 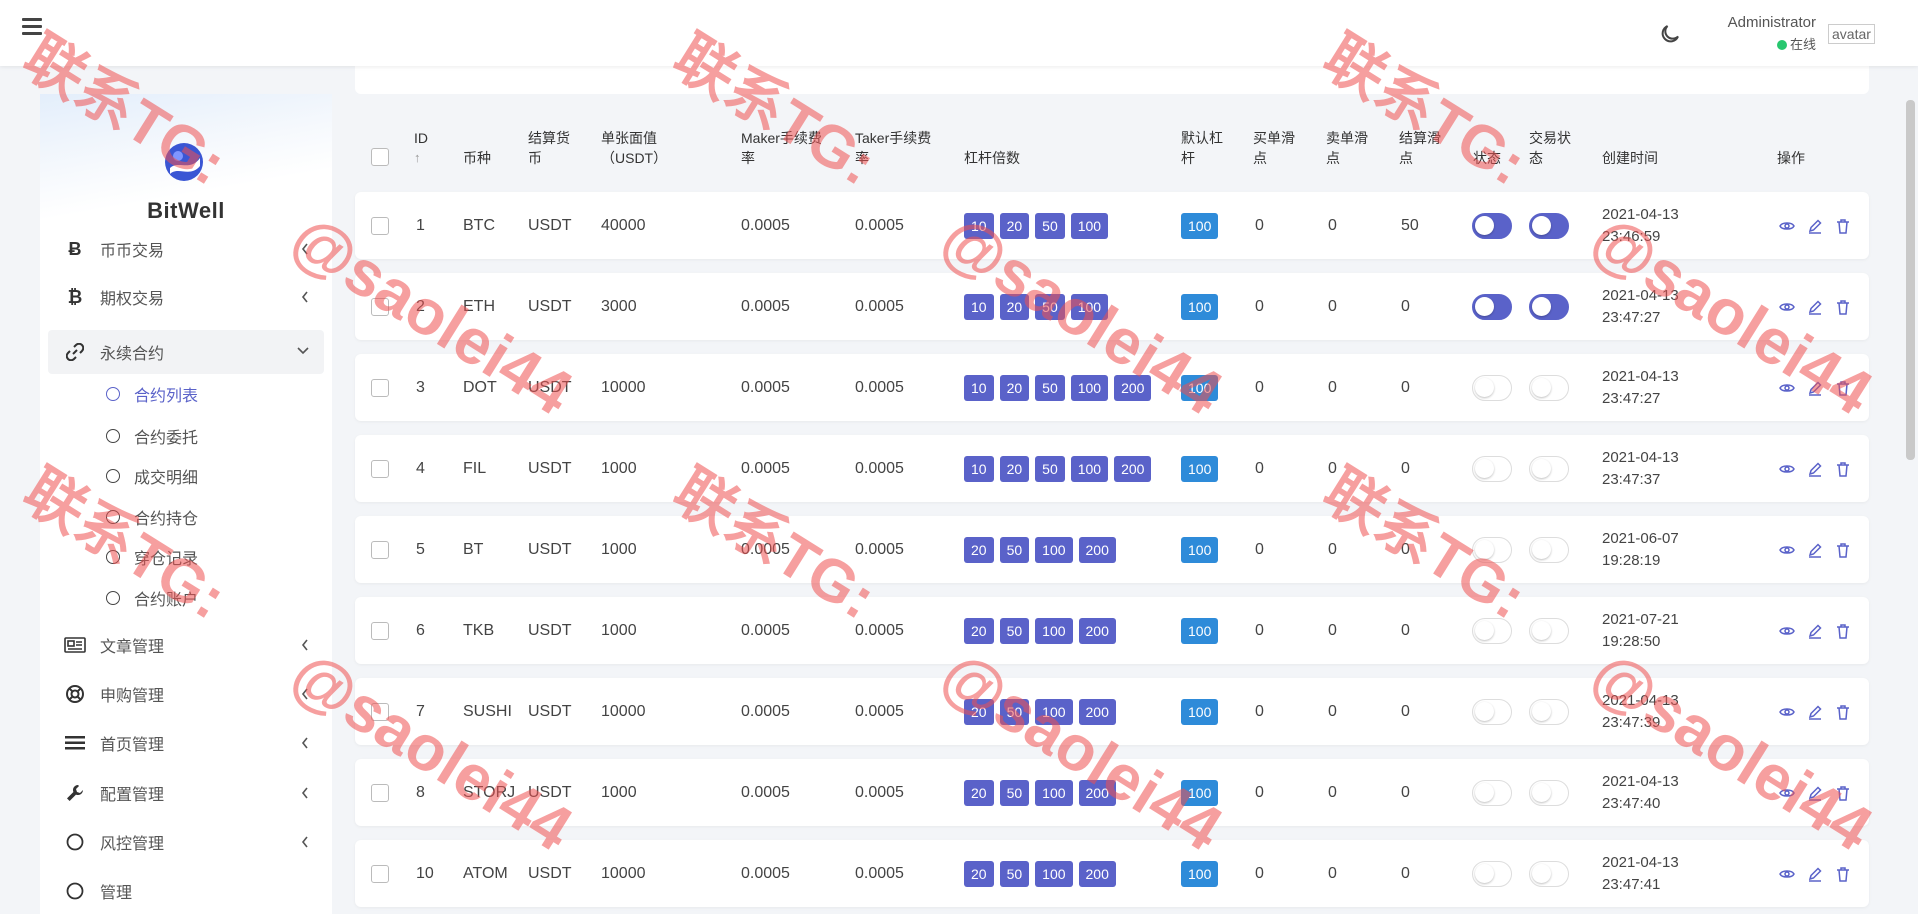 I want to click on page-scrollbar, so click(x=1910, y=280).